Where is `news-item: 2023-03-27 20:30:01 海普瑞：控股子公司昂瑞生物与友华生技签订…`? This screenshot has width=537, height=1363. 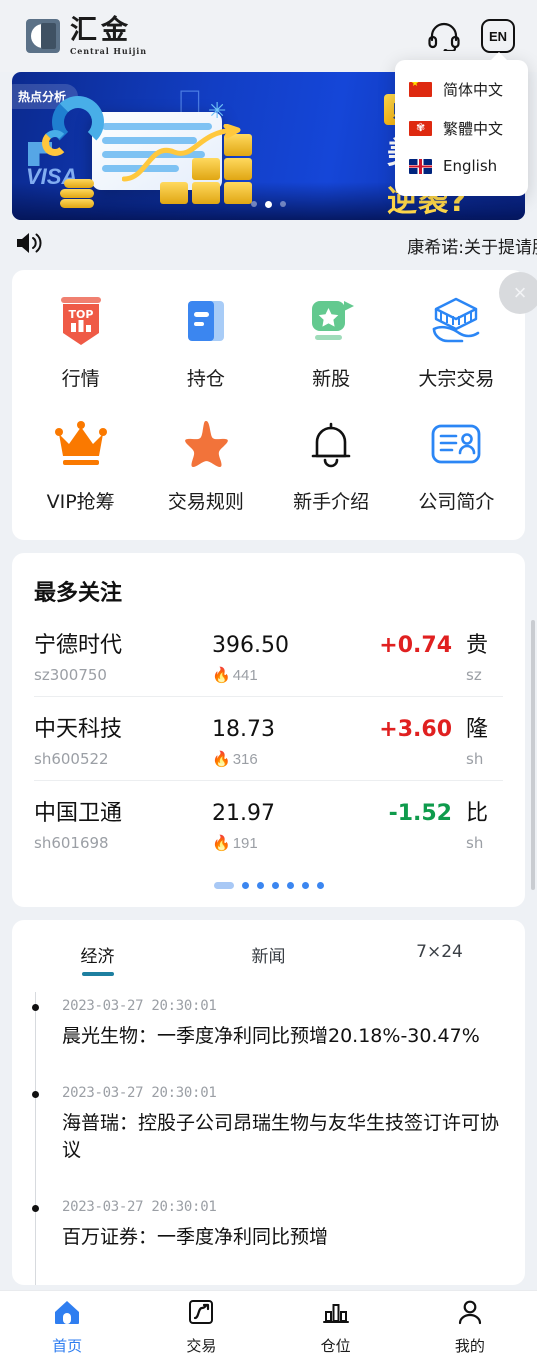 news-item: 2023-03-27 20:30:01 海普瑞：控股子公司昂瑞生物与友华生技签订… is located at coordinates (277, 1142).